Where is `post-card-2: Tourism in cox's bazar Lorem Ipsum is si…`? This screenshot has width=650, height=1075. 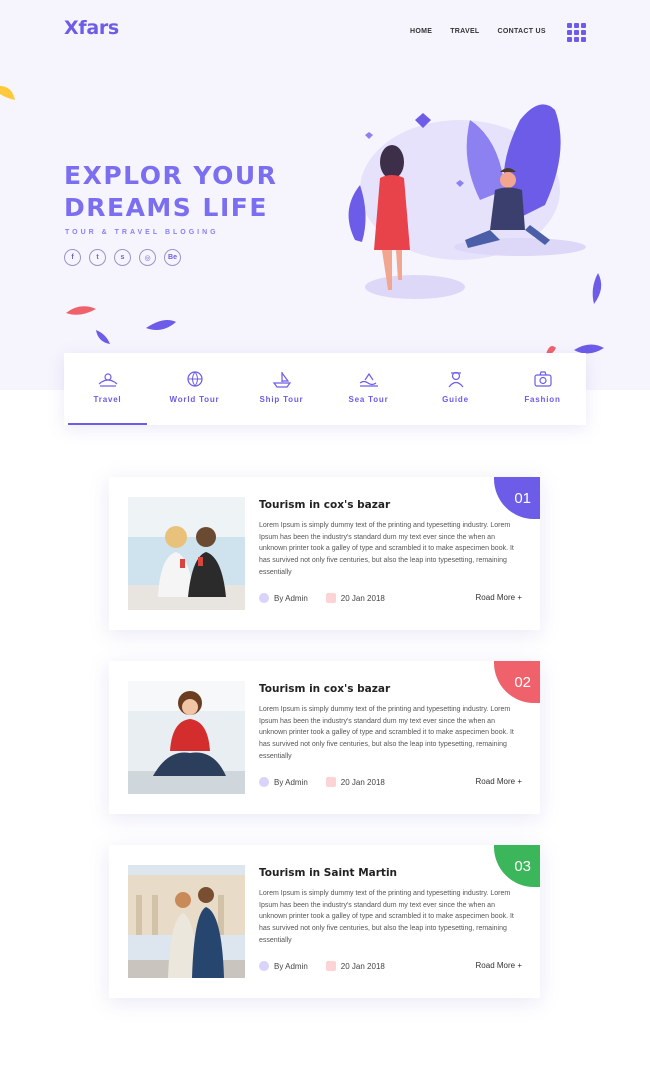
post-card-2: Tourism in cox's bazar Lorem Ipsum is si… is located at coordinates (324, 737).